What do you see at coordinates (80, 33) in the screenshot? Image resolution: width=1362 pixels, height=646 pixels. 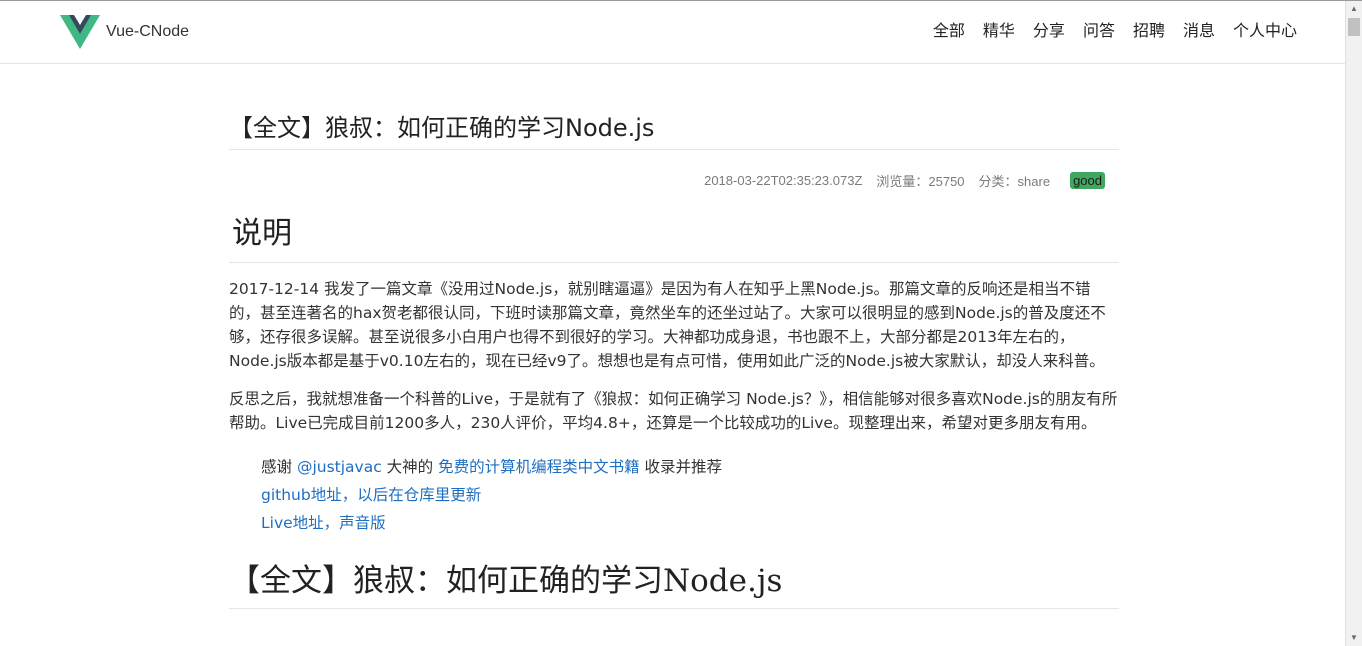 I see `vue-logo-icon` at bounding box center [80, 33].